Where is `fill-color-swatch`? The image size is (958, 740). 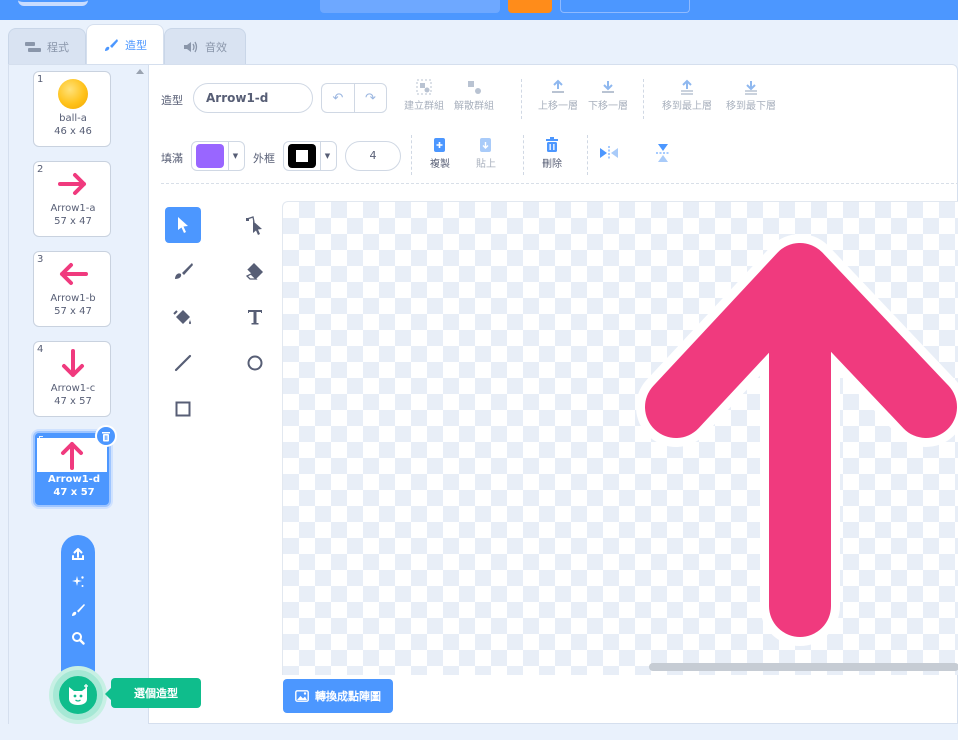 fill-color-swatch is located at coordinates (210, 156).